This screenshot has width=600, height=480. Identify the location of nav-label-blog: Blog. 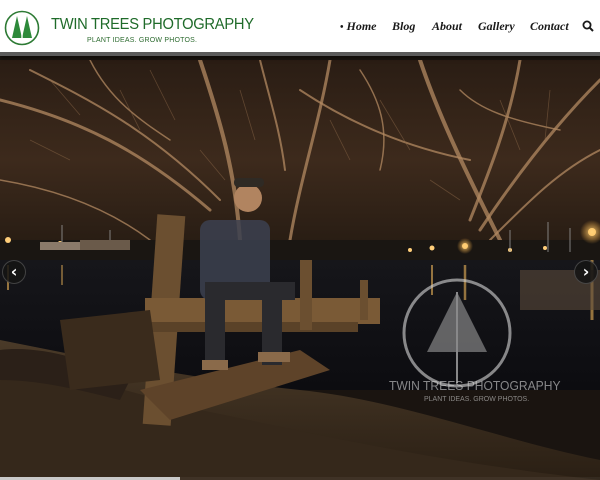
(404, 26).